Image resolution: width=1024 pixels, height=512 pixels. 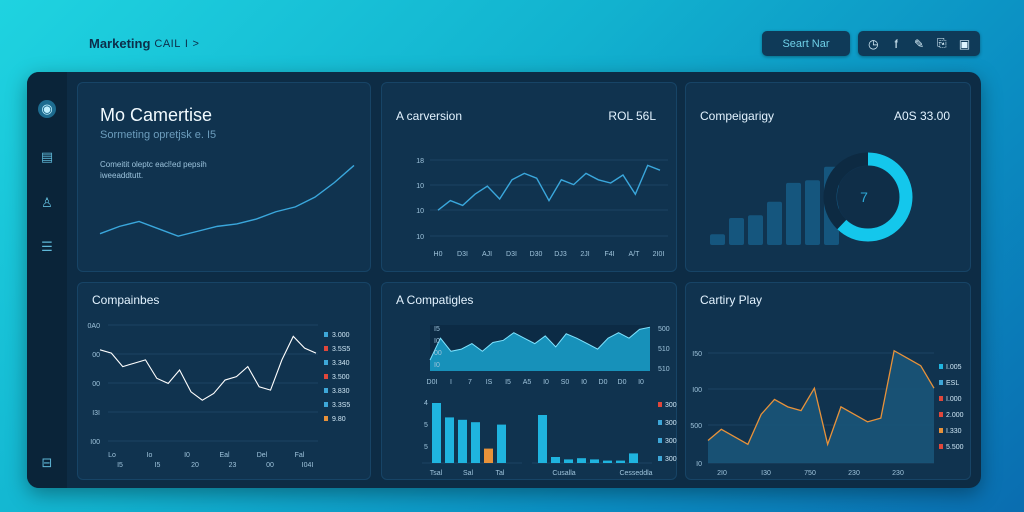 I want to click on compatigles-top-x-tick: 7, so click(x=470, y=382).